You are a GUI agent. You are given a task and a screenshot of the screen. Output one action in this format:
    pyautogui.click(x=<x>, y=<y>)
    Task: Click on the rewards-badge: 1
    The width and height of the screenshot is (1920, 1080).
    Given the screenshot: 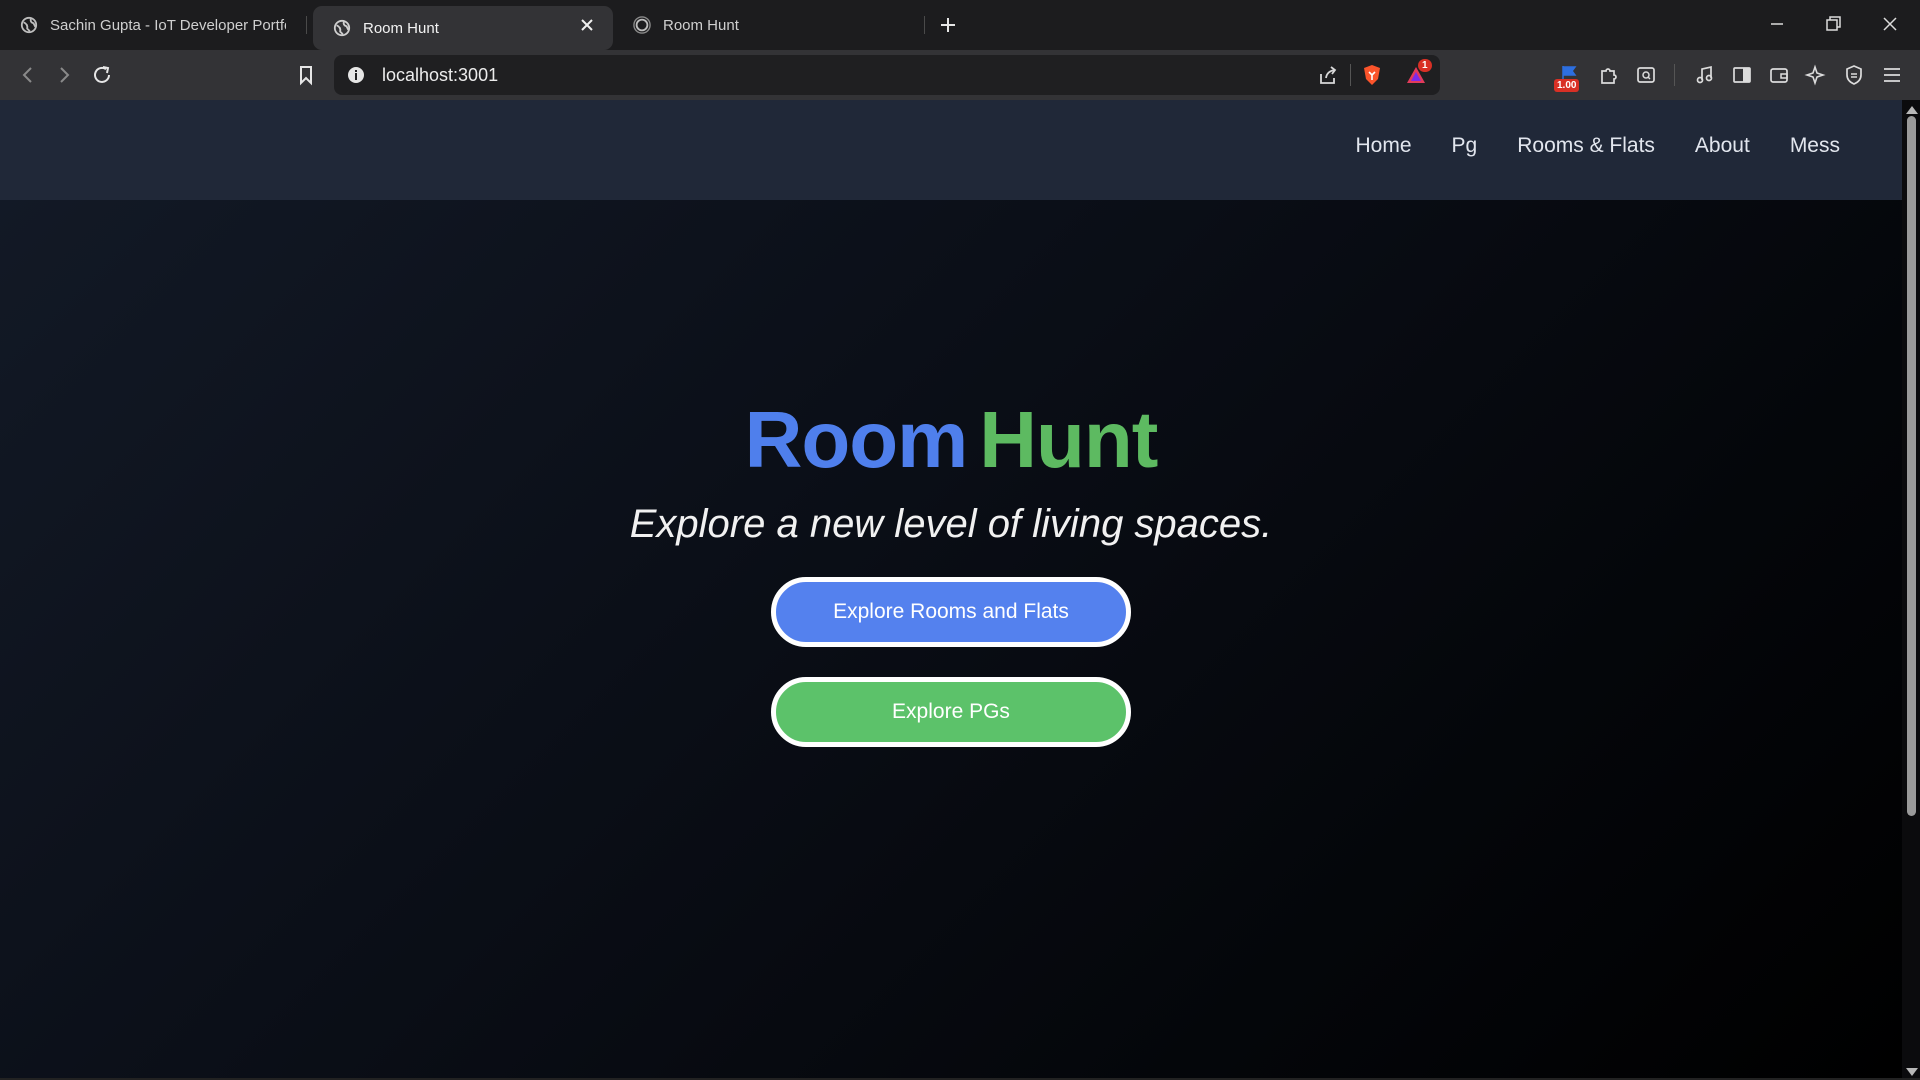 What is the action you would take?
    pyautogui.click(x=1425, y=65)
    